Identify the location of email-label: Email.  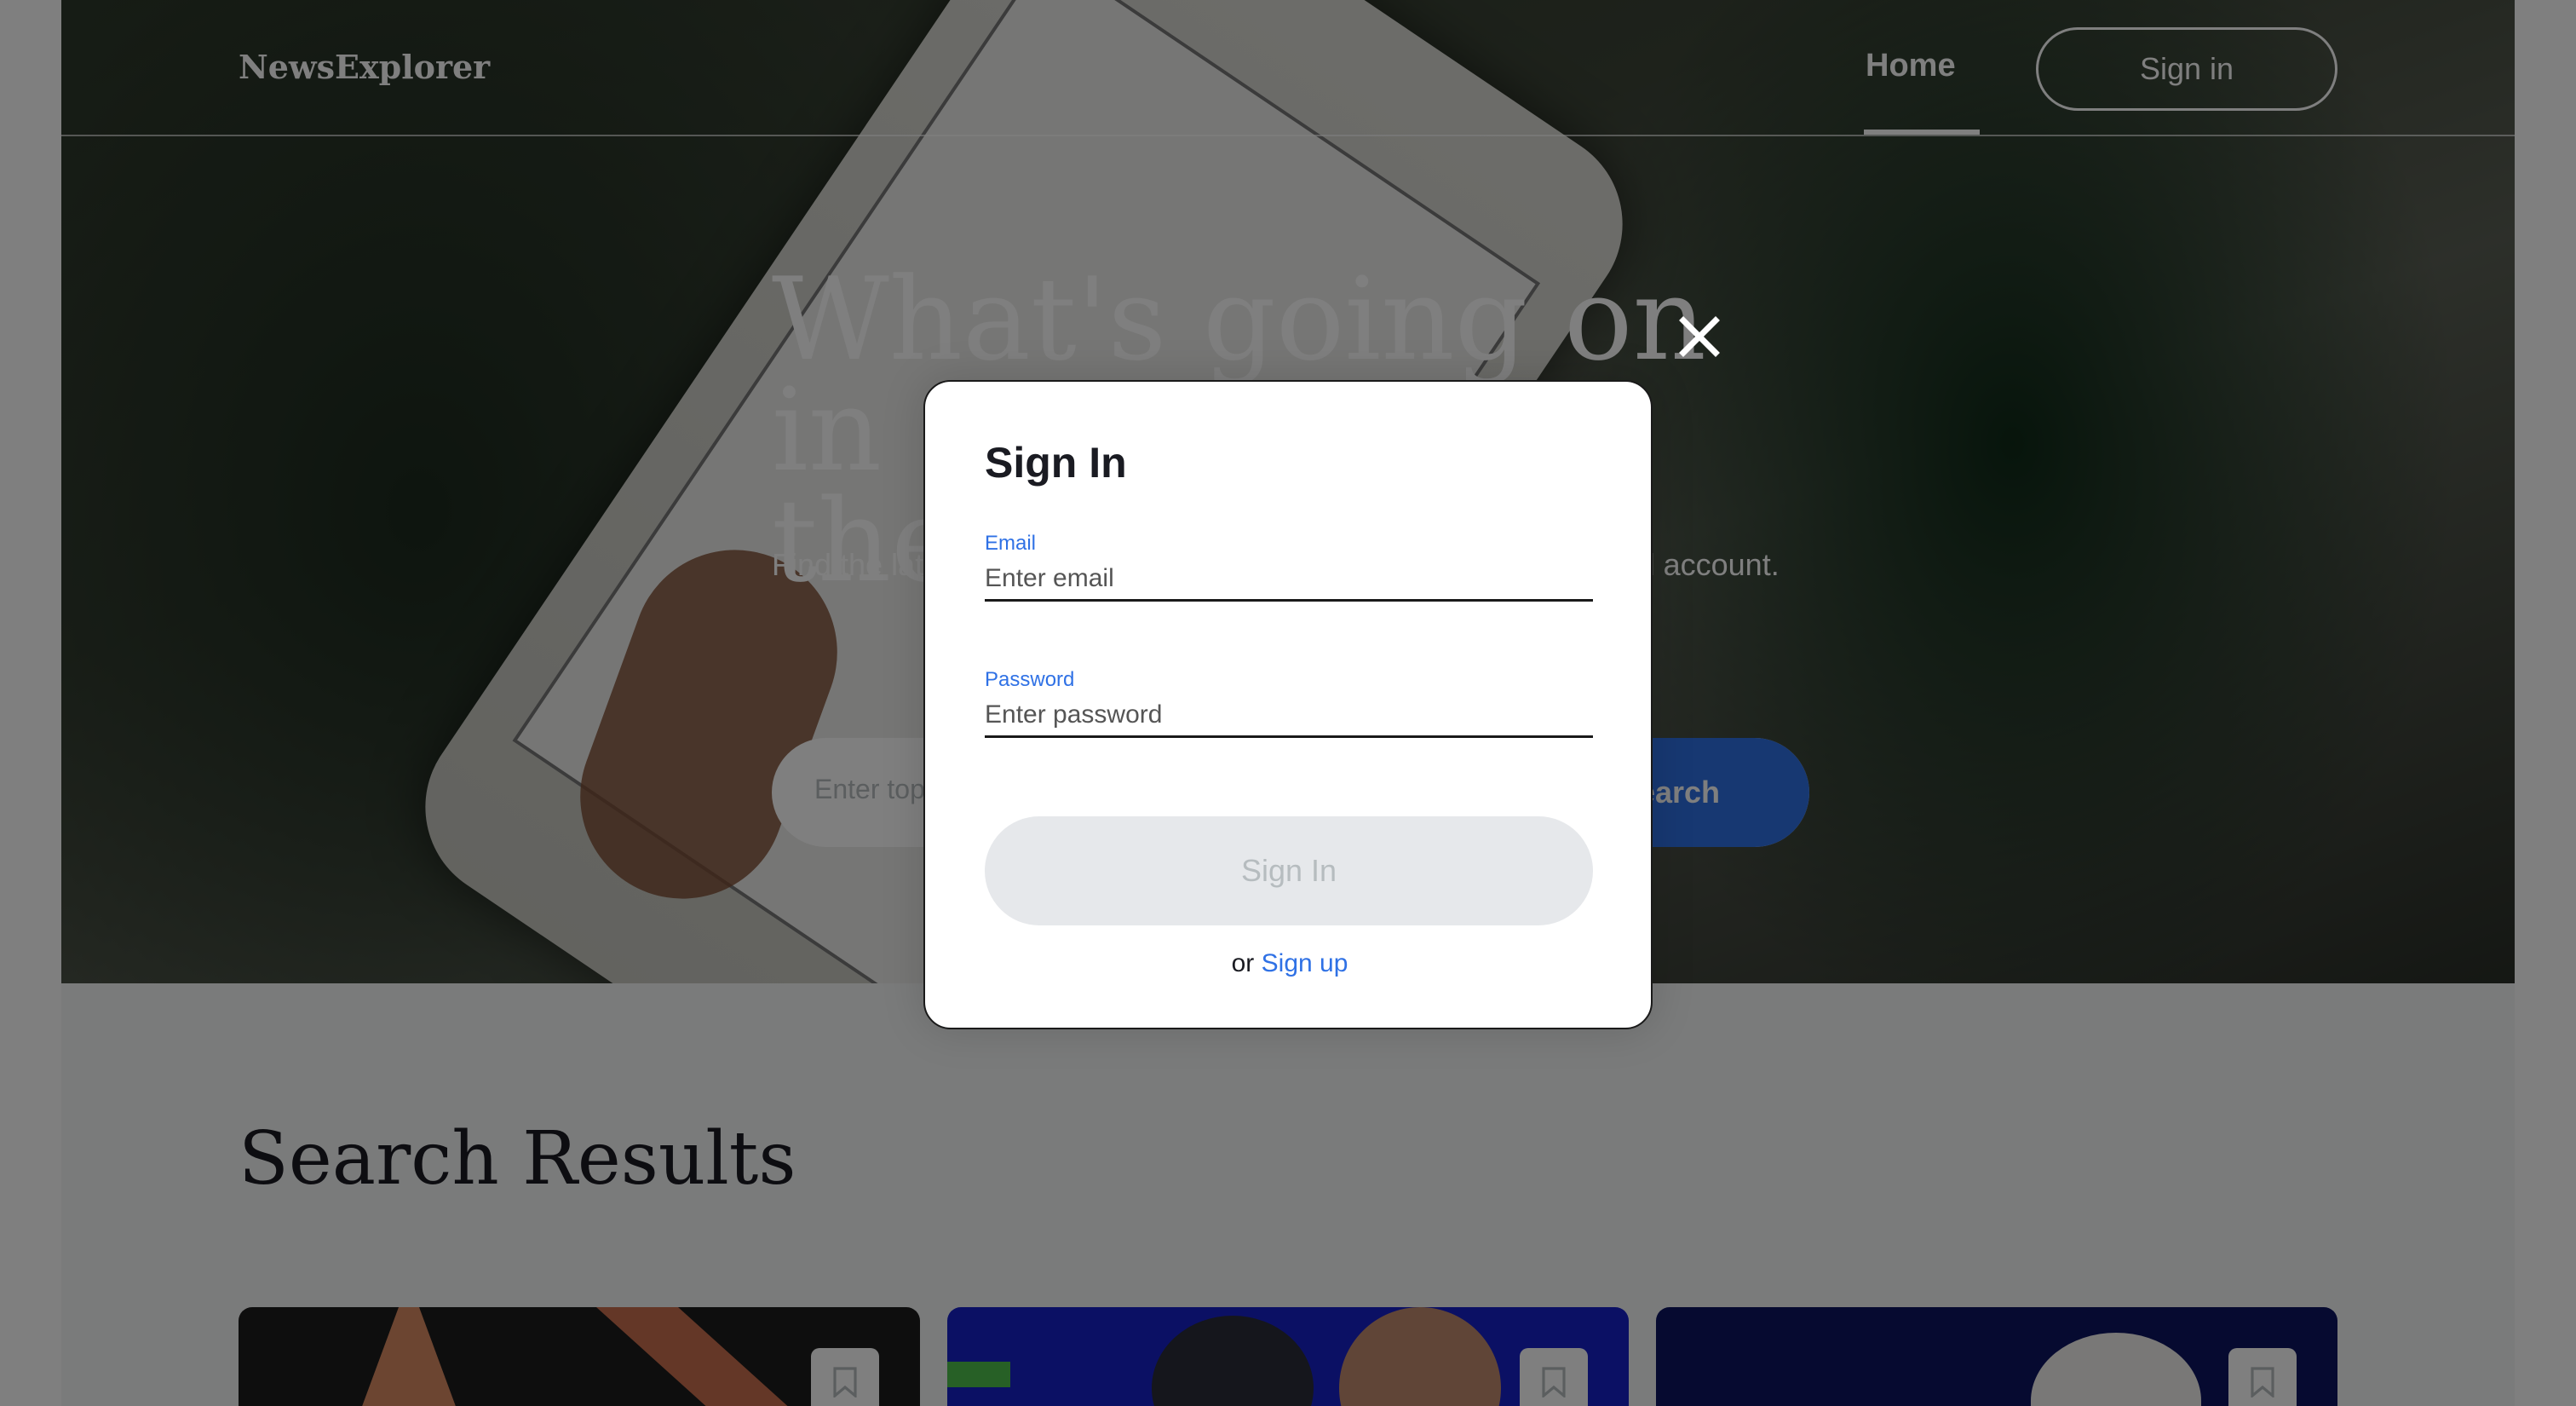
(1011, 543).